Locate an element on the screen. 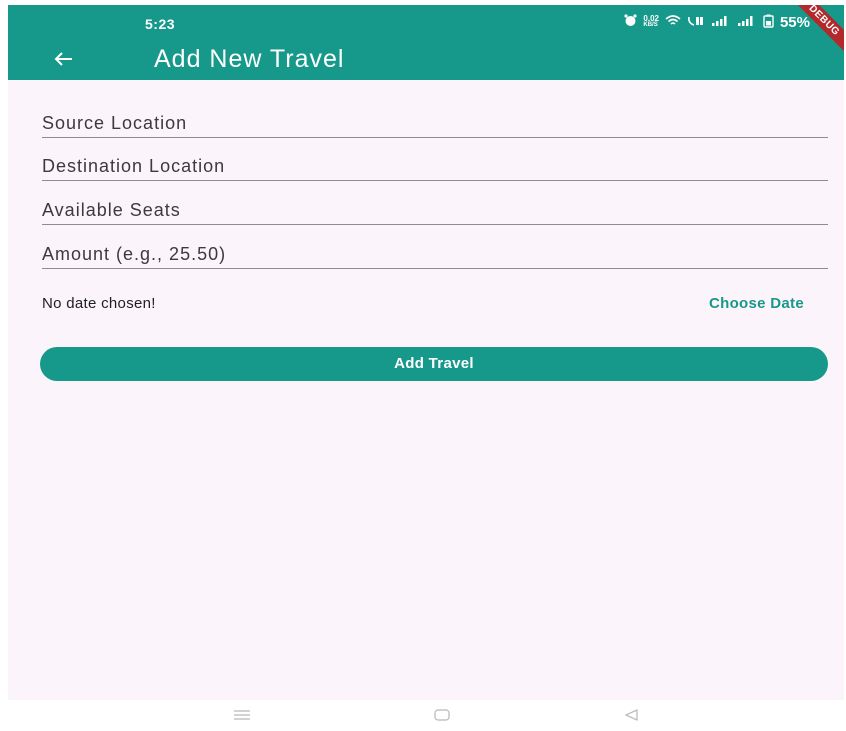  app-bar: 5:23 0.02 KB/S 55% DEBUG Add New Travel is located at coordinates (426, 42).